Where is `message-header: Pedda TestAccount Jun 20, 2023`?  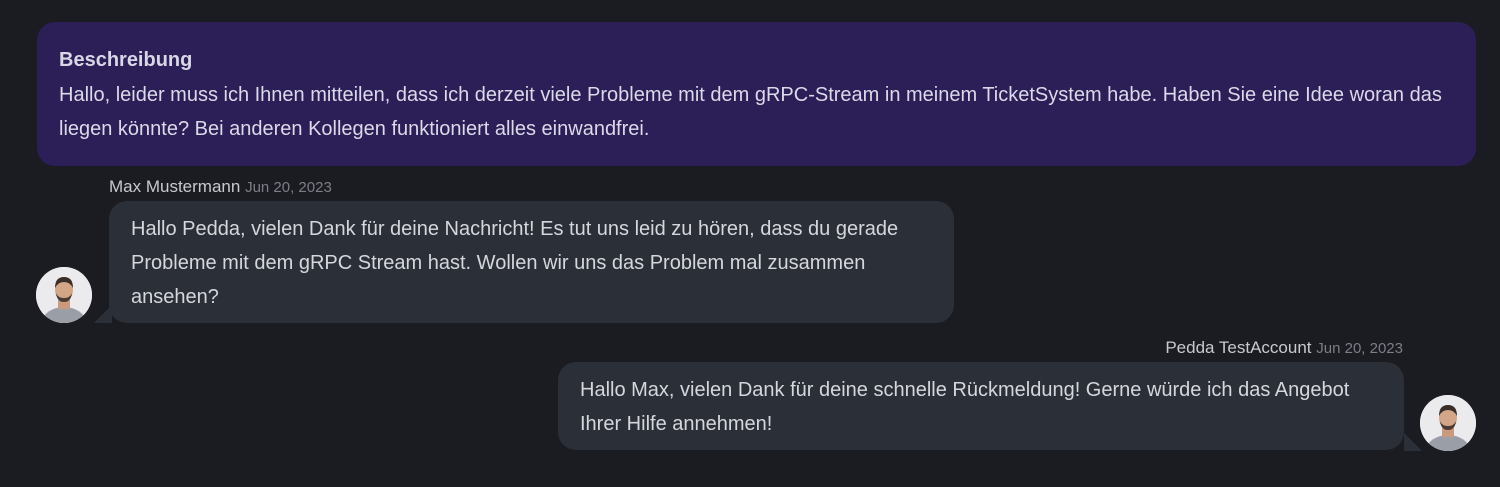
message-header: Pedda TestAccount Jun 20, 2023 is located at coordinates (1284, 348).